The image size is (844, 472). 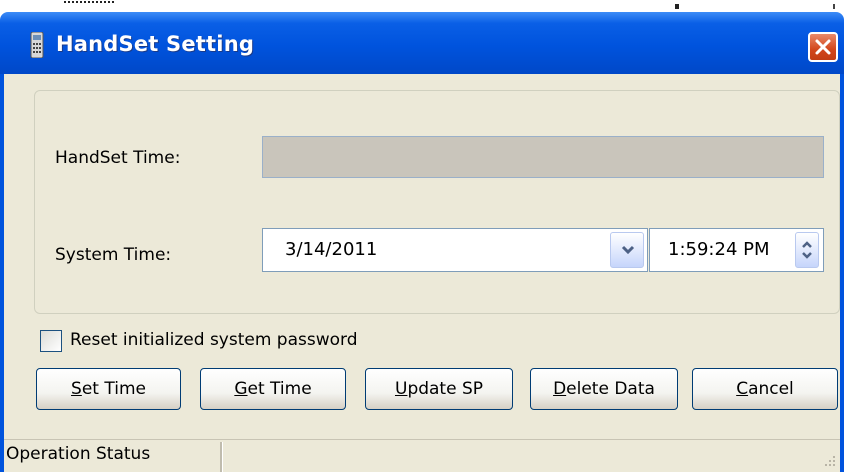 I want to click on set-time-label: et Time, so click(x=113, y=389).